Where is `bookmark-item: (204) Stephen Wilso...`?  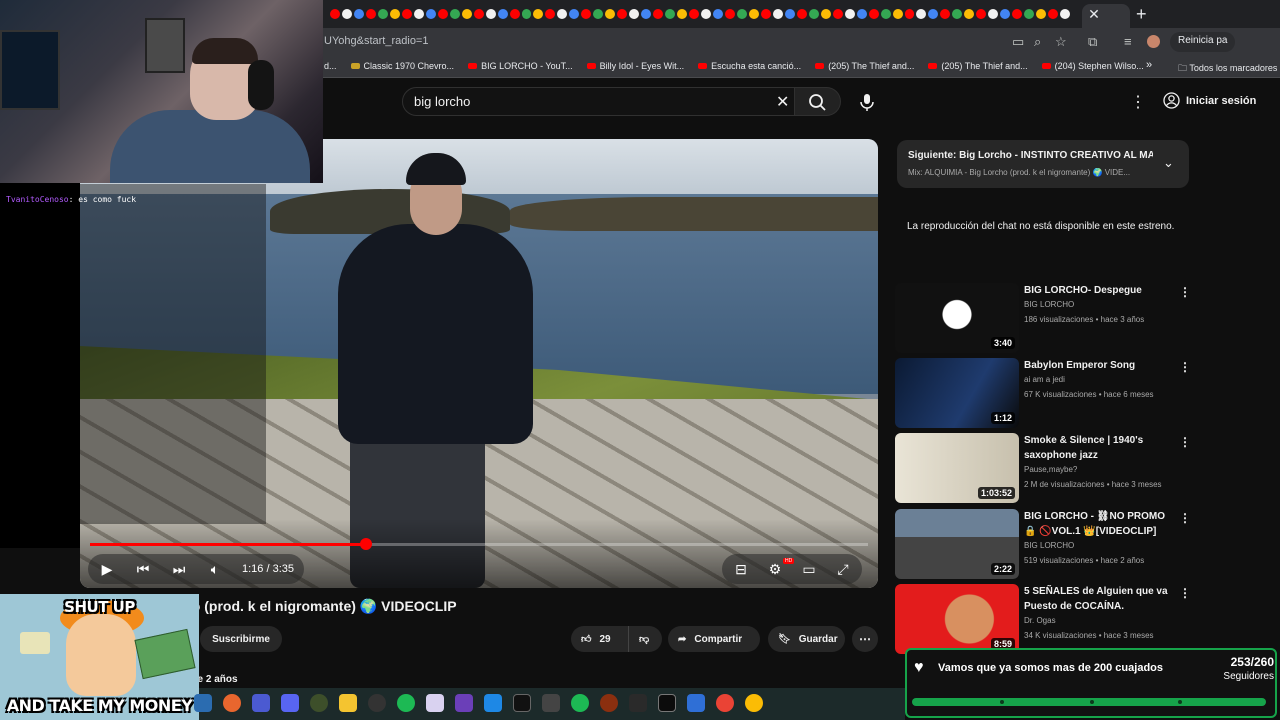
bookmark-item: (204) Stephen Wilso... is located at coordinates (1092, 66).